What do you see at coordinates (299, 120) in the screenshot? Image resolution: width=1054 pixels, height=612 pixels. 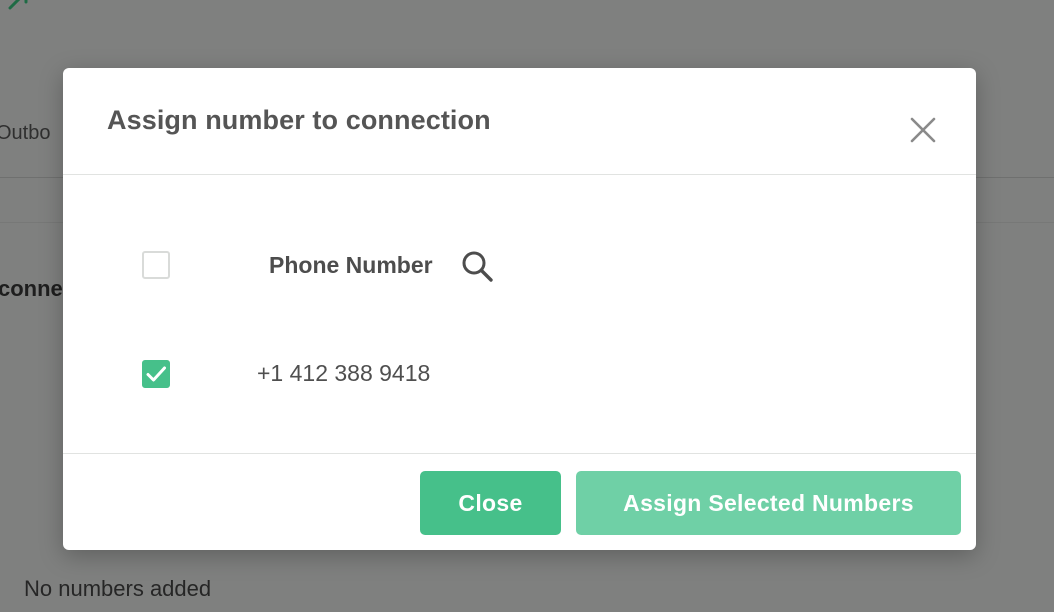 I see `dialog-title: Assign number to connection` at bounding box center [299, 120].